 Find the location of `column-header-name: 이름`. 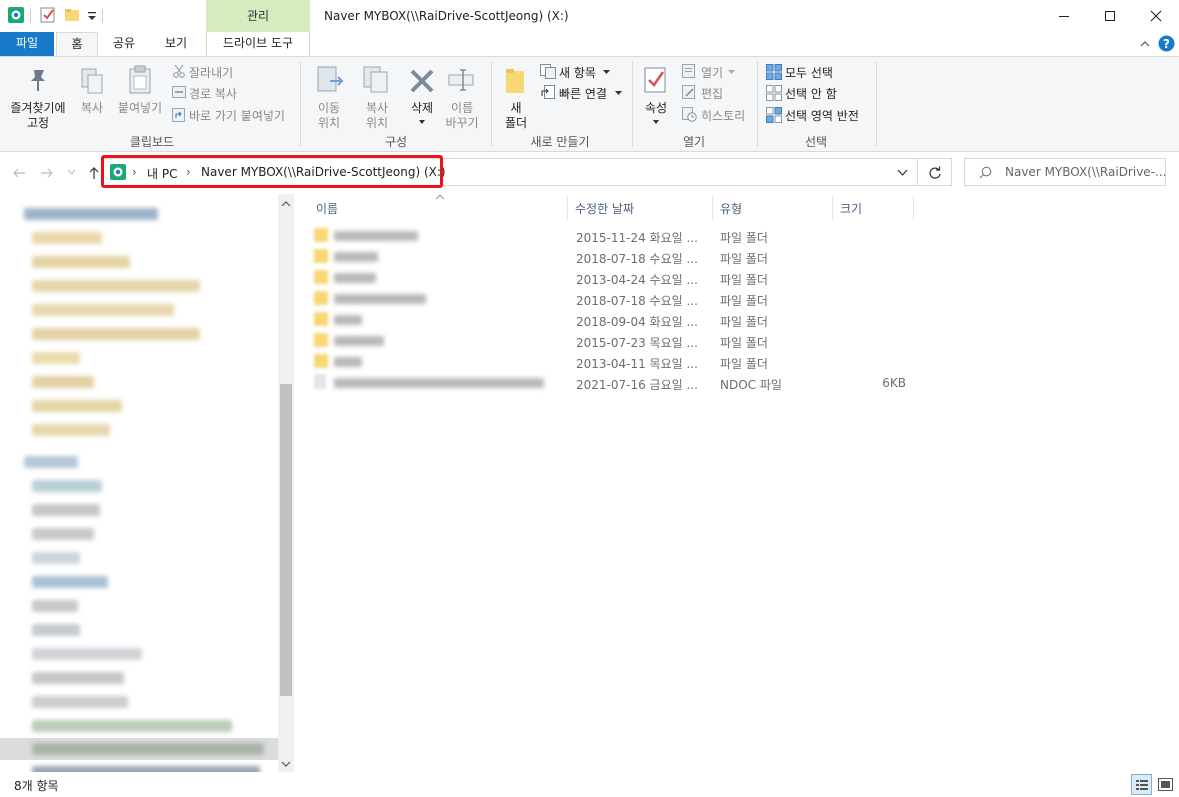

column-header-name: 이름 is located at coordinates (327, 208).